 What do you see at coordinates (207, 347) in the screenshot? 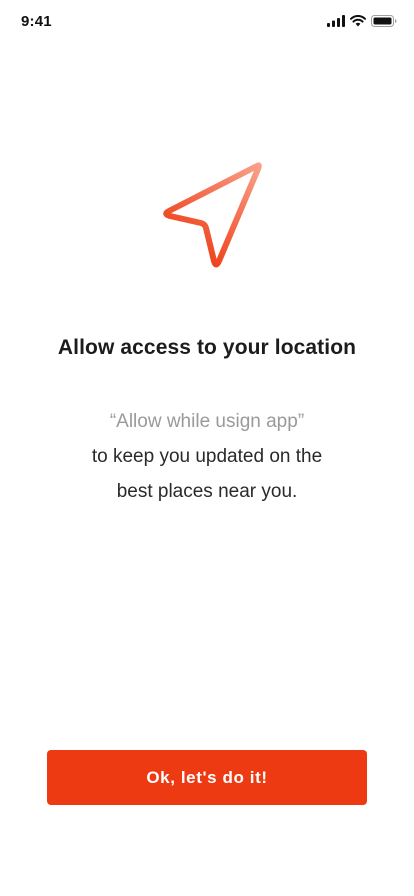
I see `page-title: Allow access to your location` at bounding box center [207, 347].